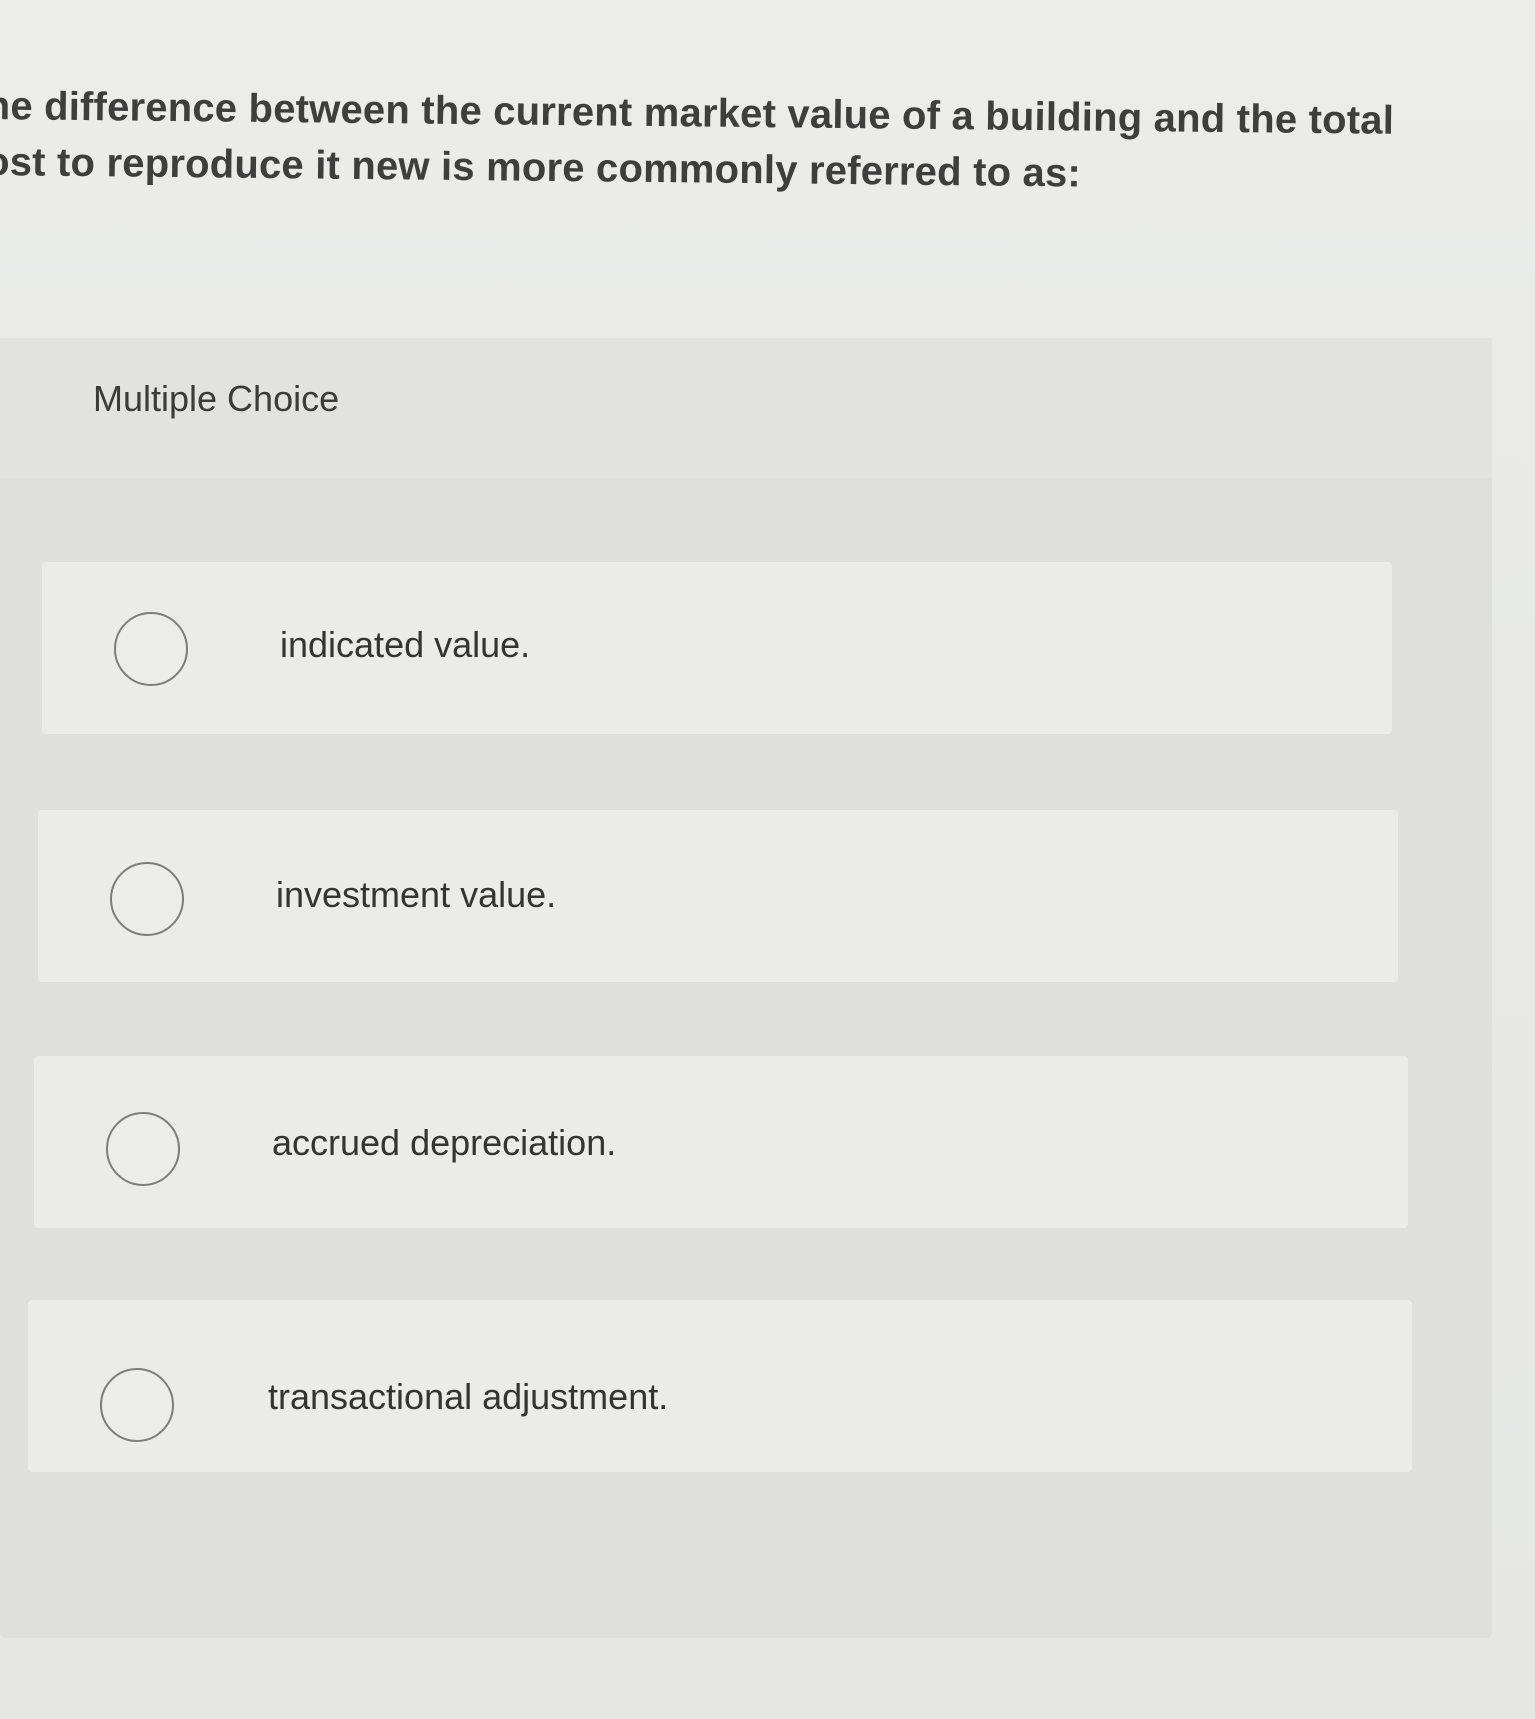 The height and width of the screenshot is (1719, 1535). I want to click on option-label: transactional adjustment., so click(468, 1396).